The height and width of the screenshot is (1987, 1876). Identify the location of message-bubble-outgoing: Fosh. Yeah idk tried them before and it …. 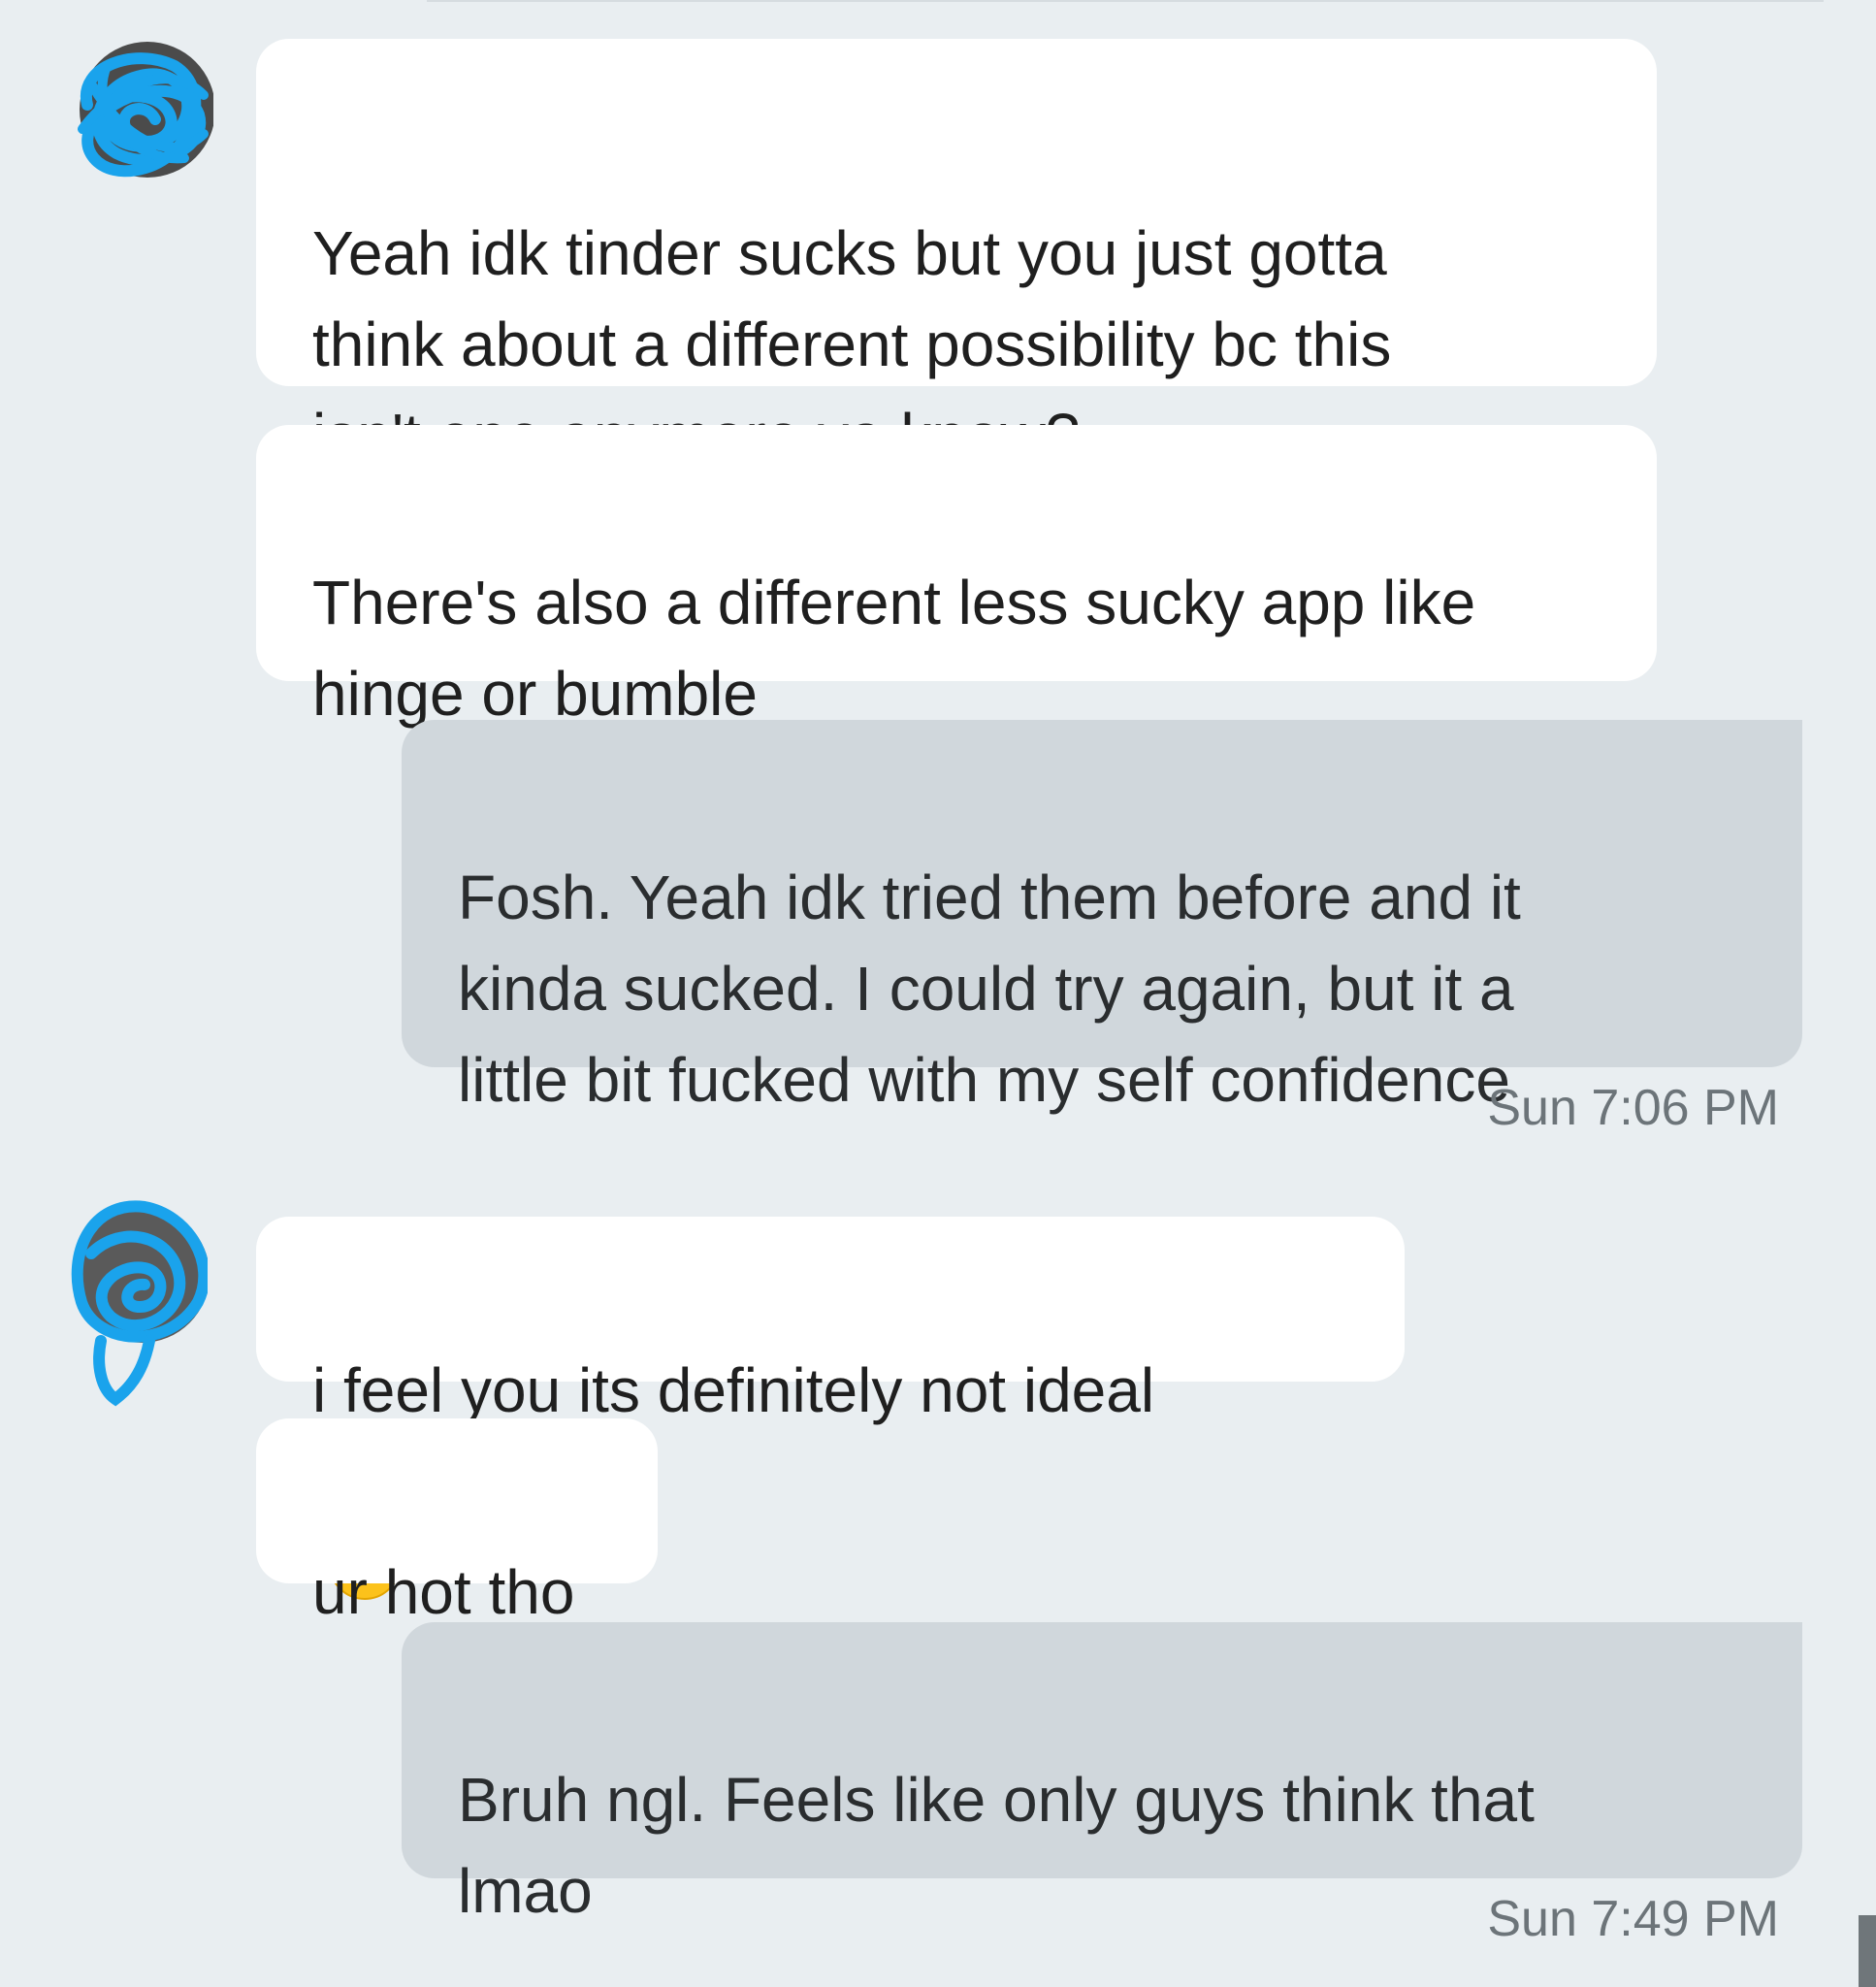
(1102, 917).